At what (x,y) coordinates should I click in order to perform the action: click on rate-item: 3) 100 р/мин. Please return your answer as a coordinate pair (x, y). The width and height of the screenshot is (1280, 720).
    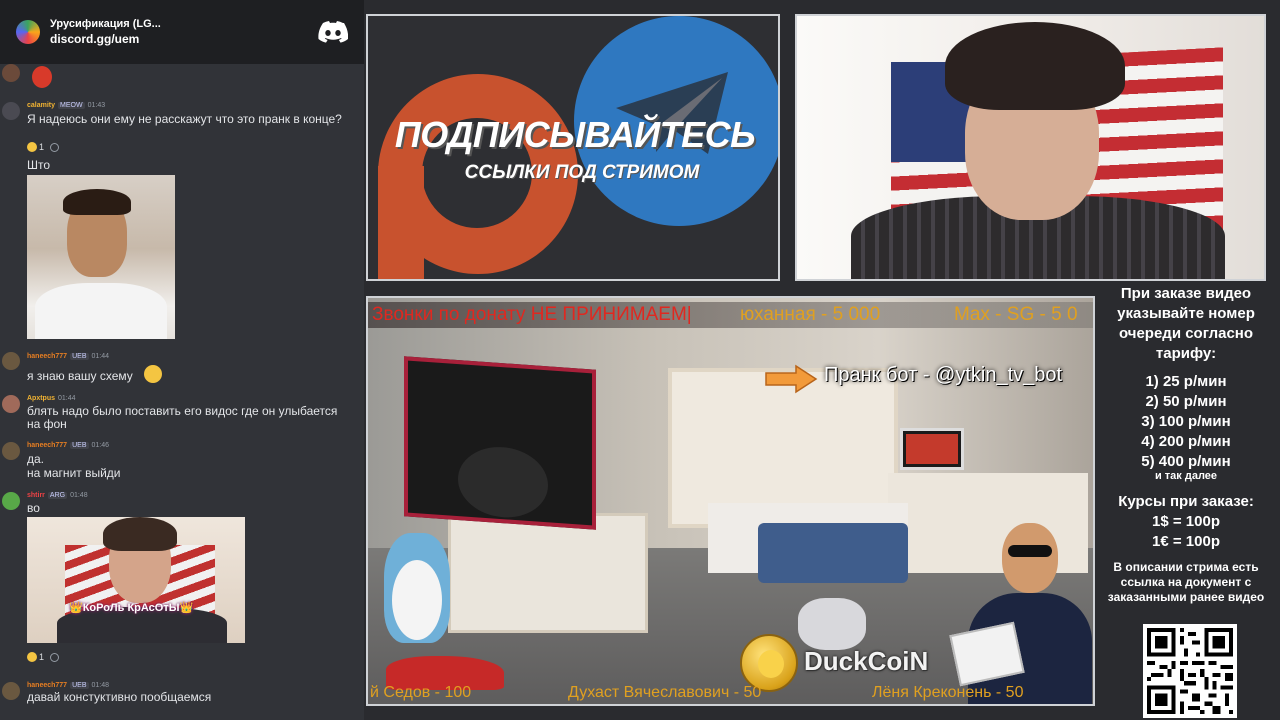
    Looking at the image, I should click on (1186, 421).